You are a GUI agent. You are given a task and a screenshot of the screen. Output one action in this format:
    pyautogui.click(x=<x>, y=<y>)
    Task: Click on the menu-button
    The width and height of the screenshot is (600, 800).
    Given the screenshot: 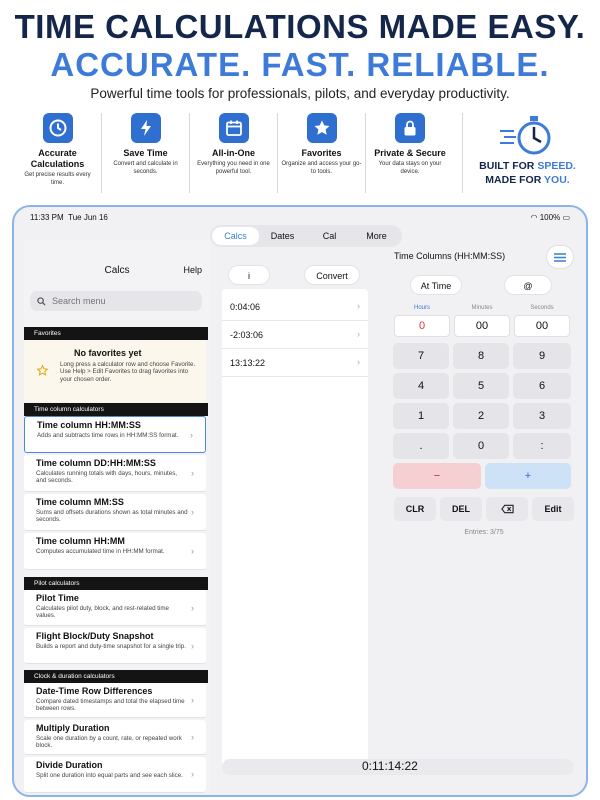 What is the action you would take?
    pyautogui.click(x=560, y=257)
    